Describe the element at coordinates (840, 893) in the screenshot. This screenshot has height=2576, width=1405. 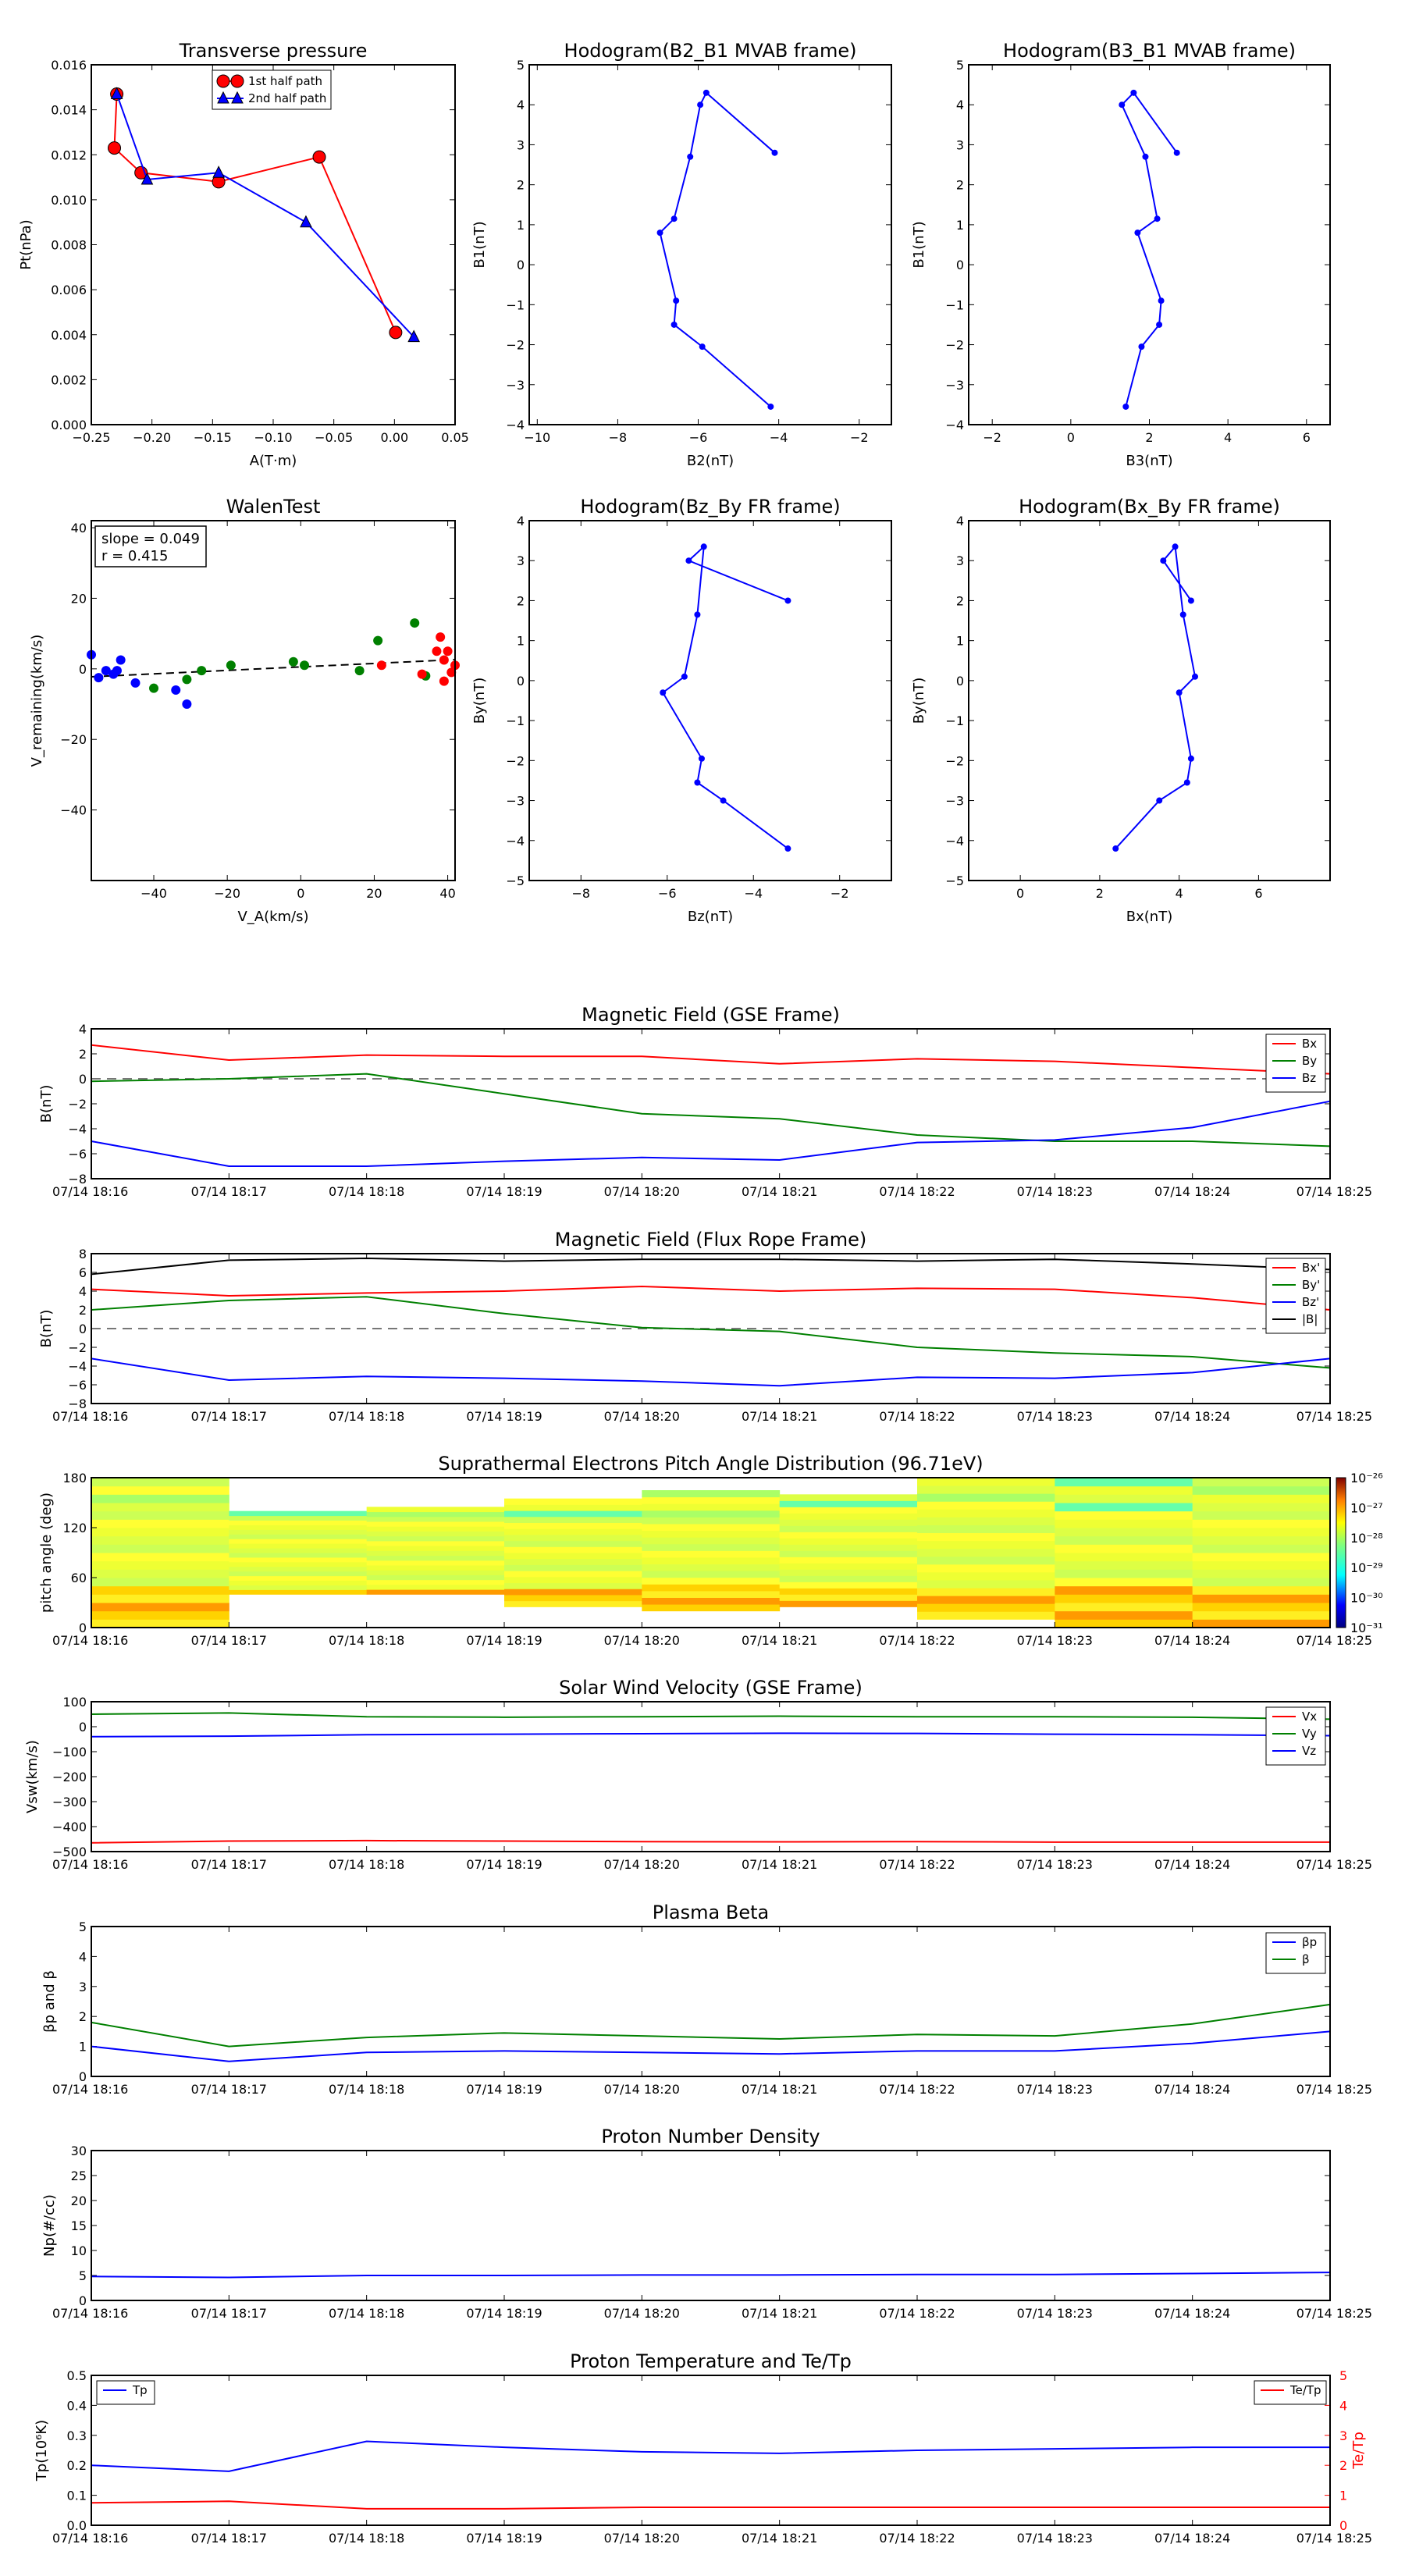
I see `x-tick-label: −2` at that location.